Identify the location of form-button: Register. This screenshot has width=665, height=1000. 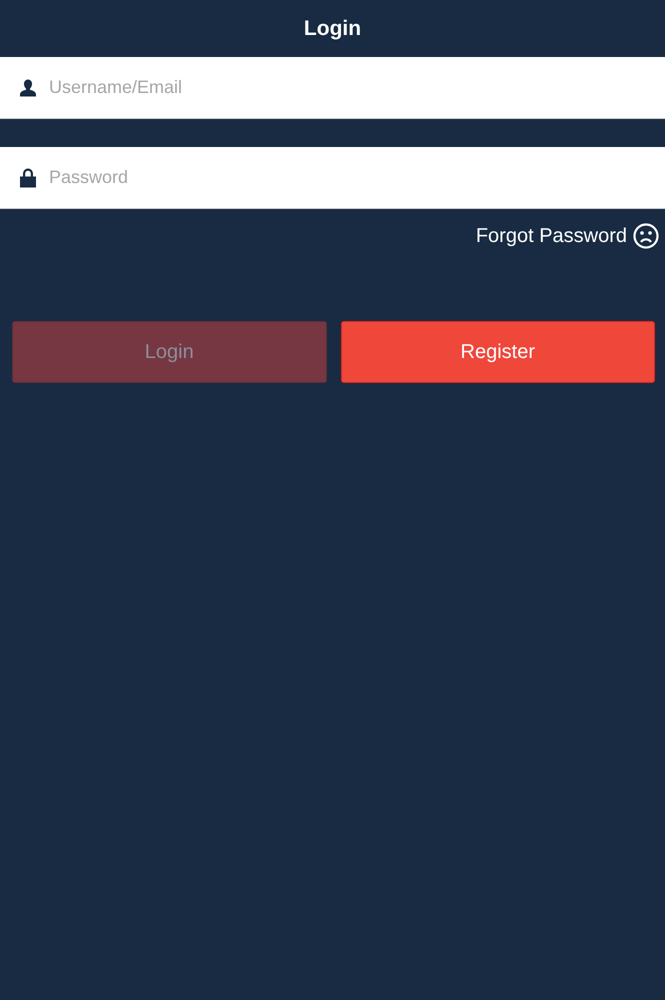
(497, 352).